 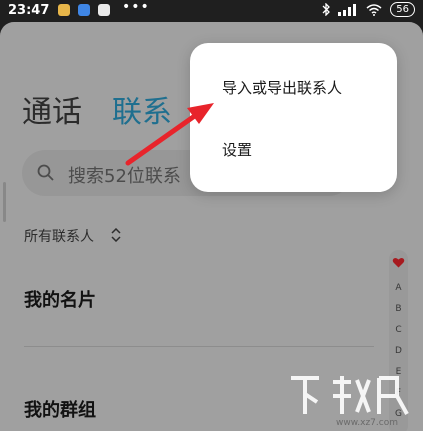 I want to click on status-bar: 23:47 ••• 56, so click(x=211, y=11).